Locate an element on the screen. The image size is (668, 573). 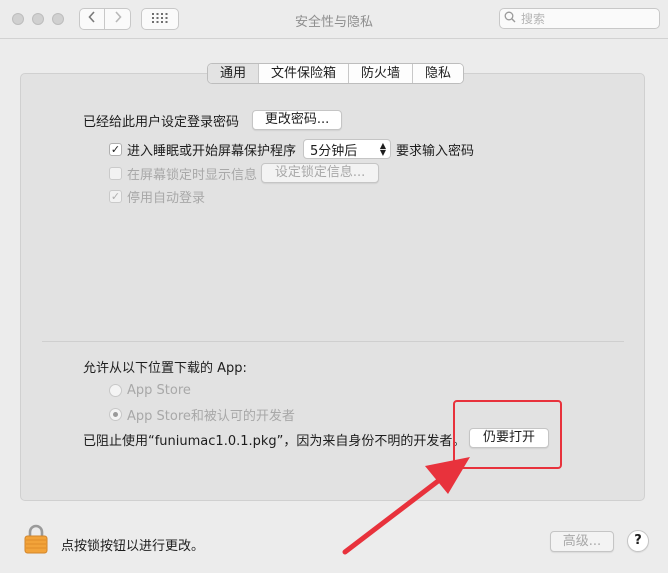
lock-icon is located at coordinates (36, 539).